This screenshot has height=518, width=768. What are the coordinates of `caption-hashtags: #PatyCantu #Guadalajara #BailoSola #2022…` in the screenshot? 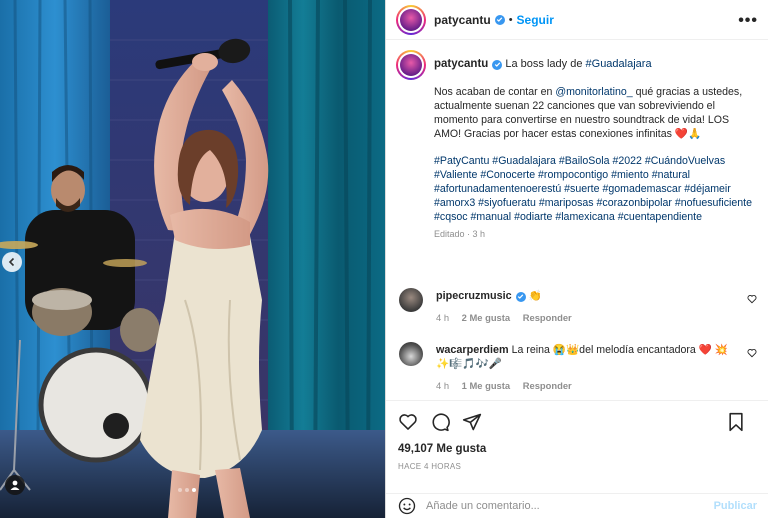 It's located at (594, 189).